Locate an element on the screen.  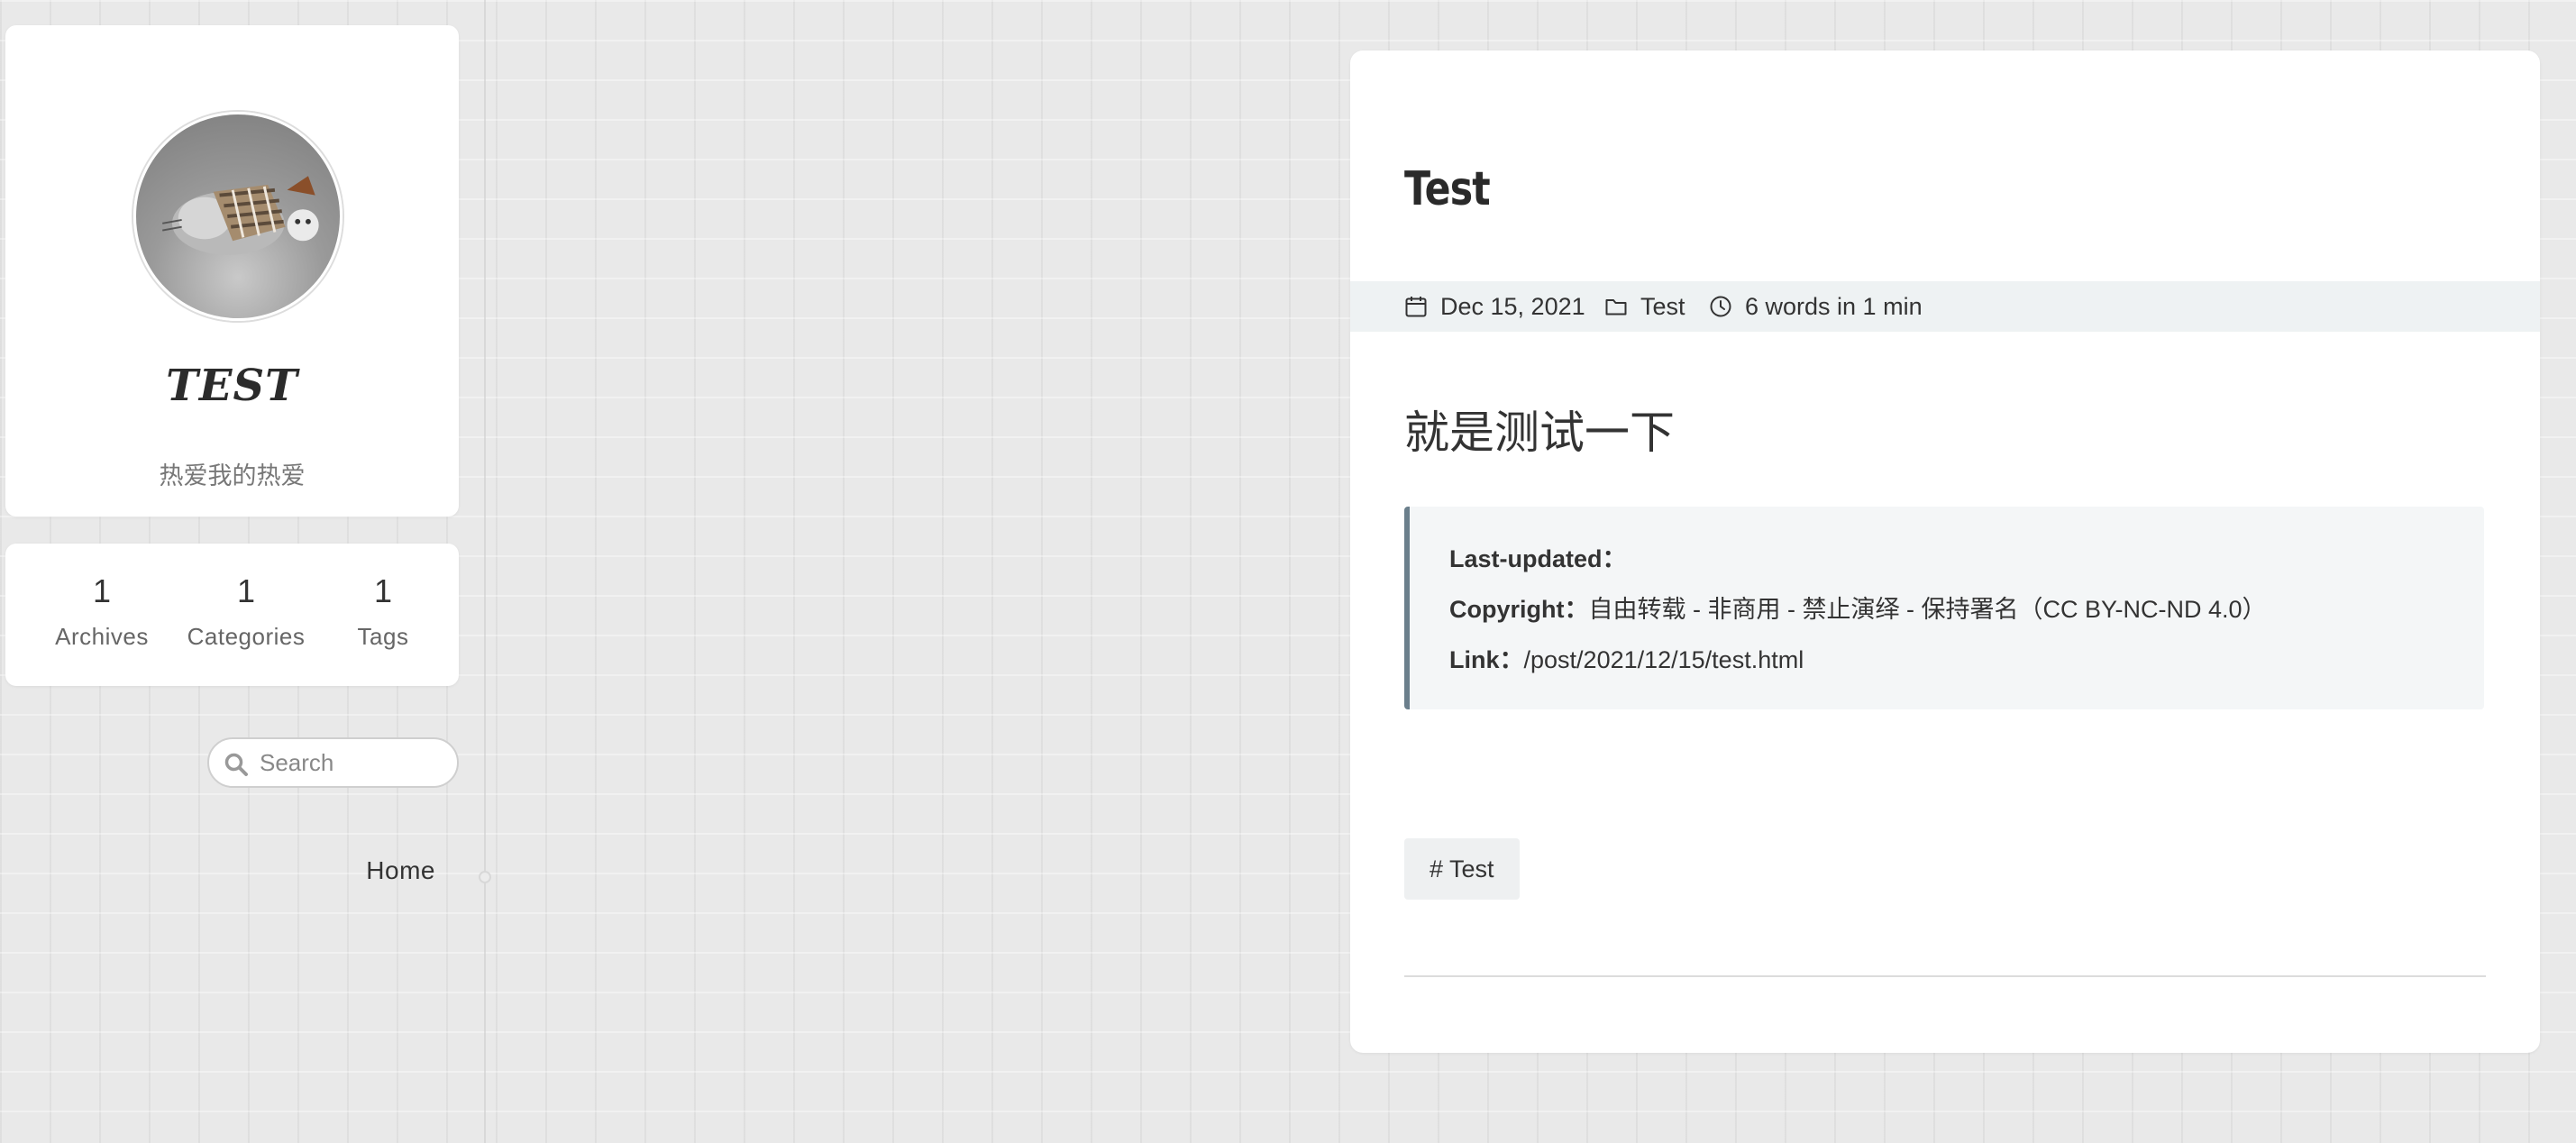
post-reading-info: 6 words in 1 min is located at coordinates (1816, 306).